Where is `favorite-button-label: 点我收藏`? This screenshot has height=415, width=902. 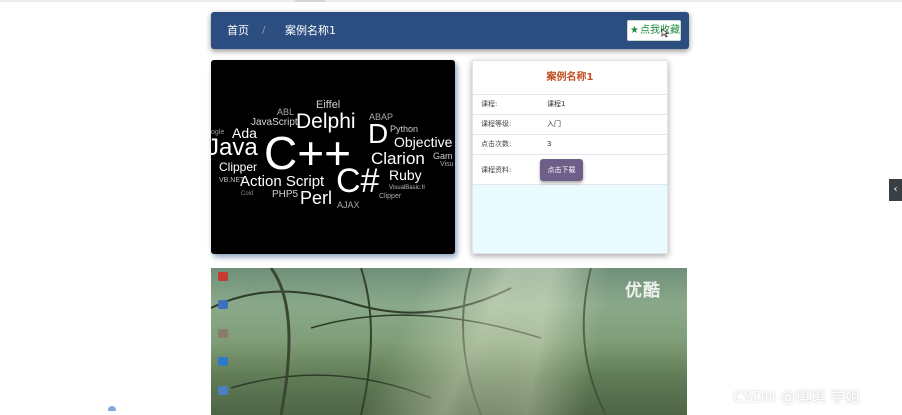
favorite-button-label: 点我收藏 is located at coordinates (659, 30).